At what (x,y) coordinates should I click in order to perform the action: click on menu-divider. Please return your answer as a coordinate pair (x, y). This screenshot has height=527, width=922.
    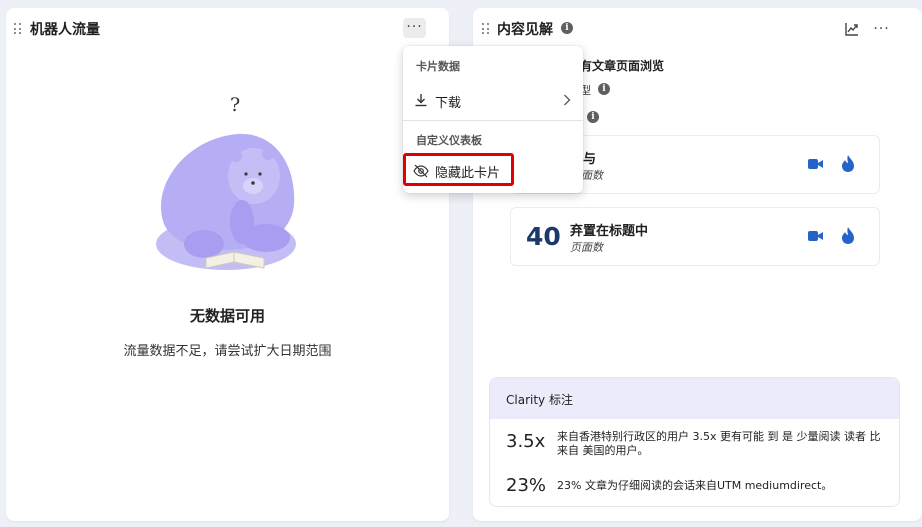
    Looking at the image, I should click on (493, 120).